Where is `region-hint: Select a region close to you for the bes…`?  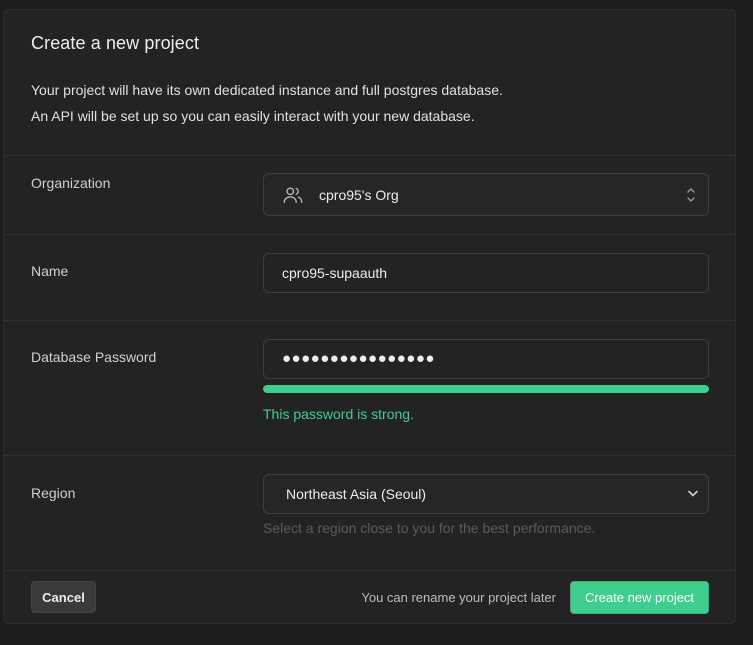 region-hint: Select a region close to you for the bes… is located at coordinates (429, 528).